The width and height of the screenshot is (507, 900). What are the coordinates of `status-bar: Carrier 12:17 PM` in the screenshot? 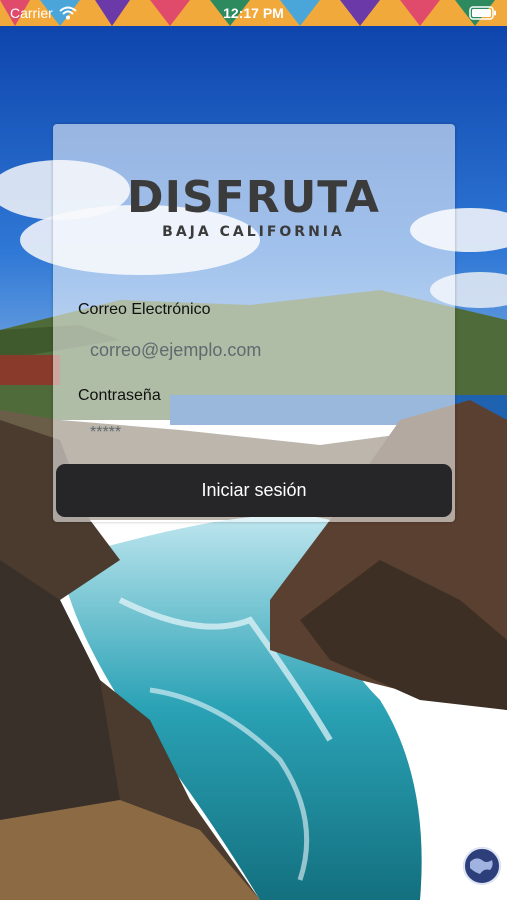 It's located at (253, 13).